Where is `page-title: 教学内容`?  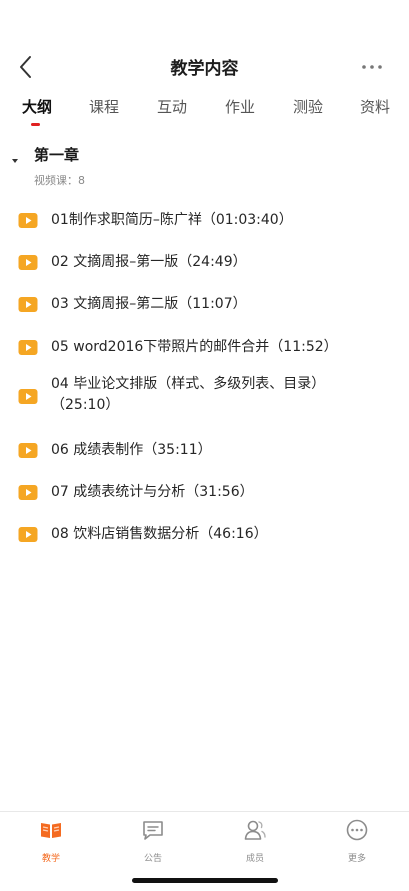 page-title: 教学内容 is located at coordinates (204, 69).